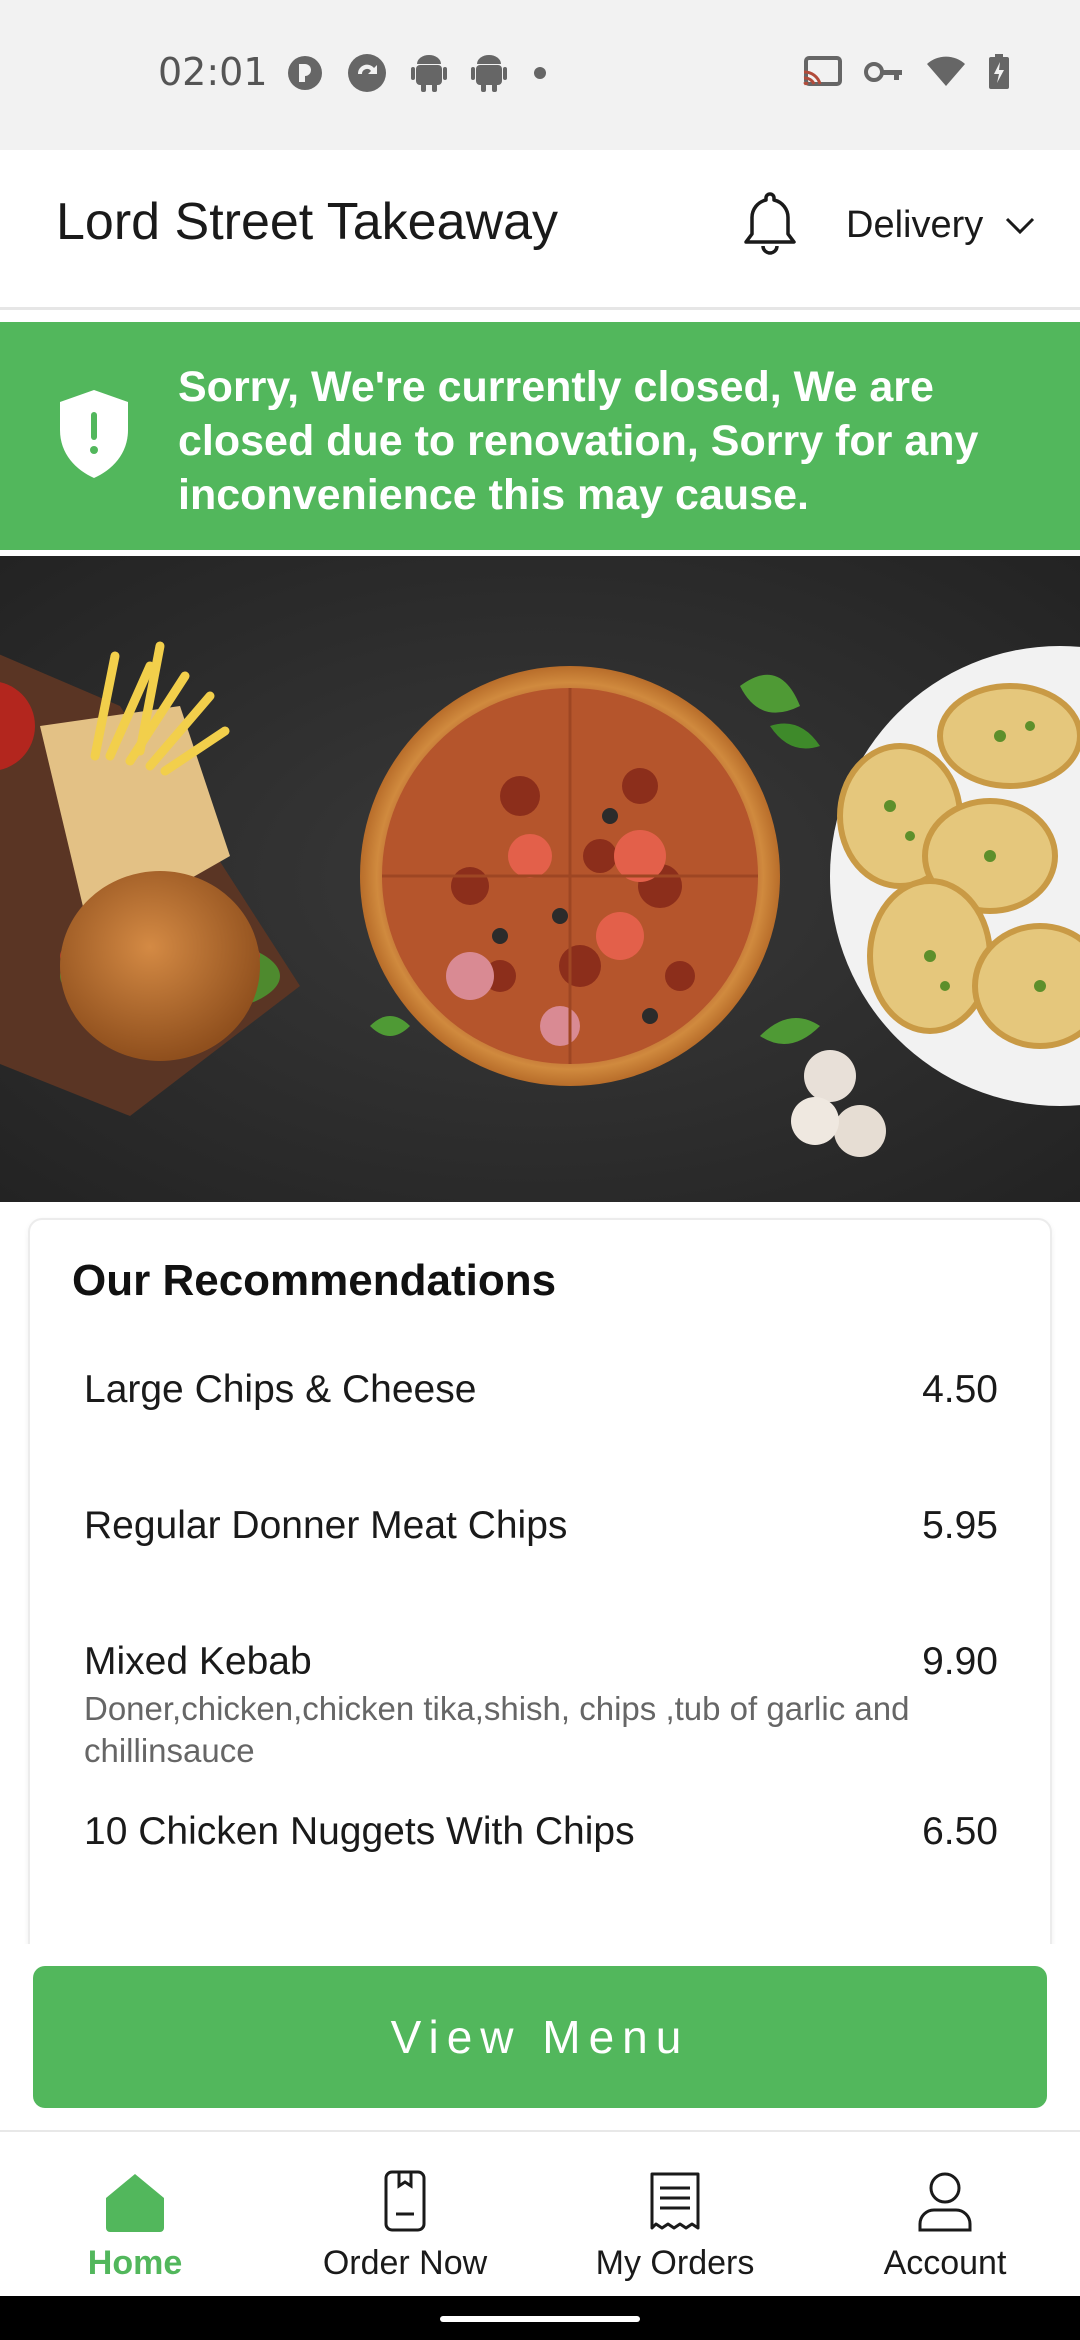 This screenshot has height=2340, width=1080. I want to click on nav-item-order-now: Order Now, so click(405, 2215).